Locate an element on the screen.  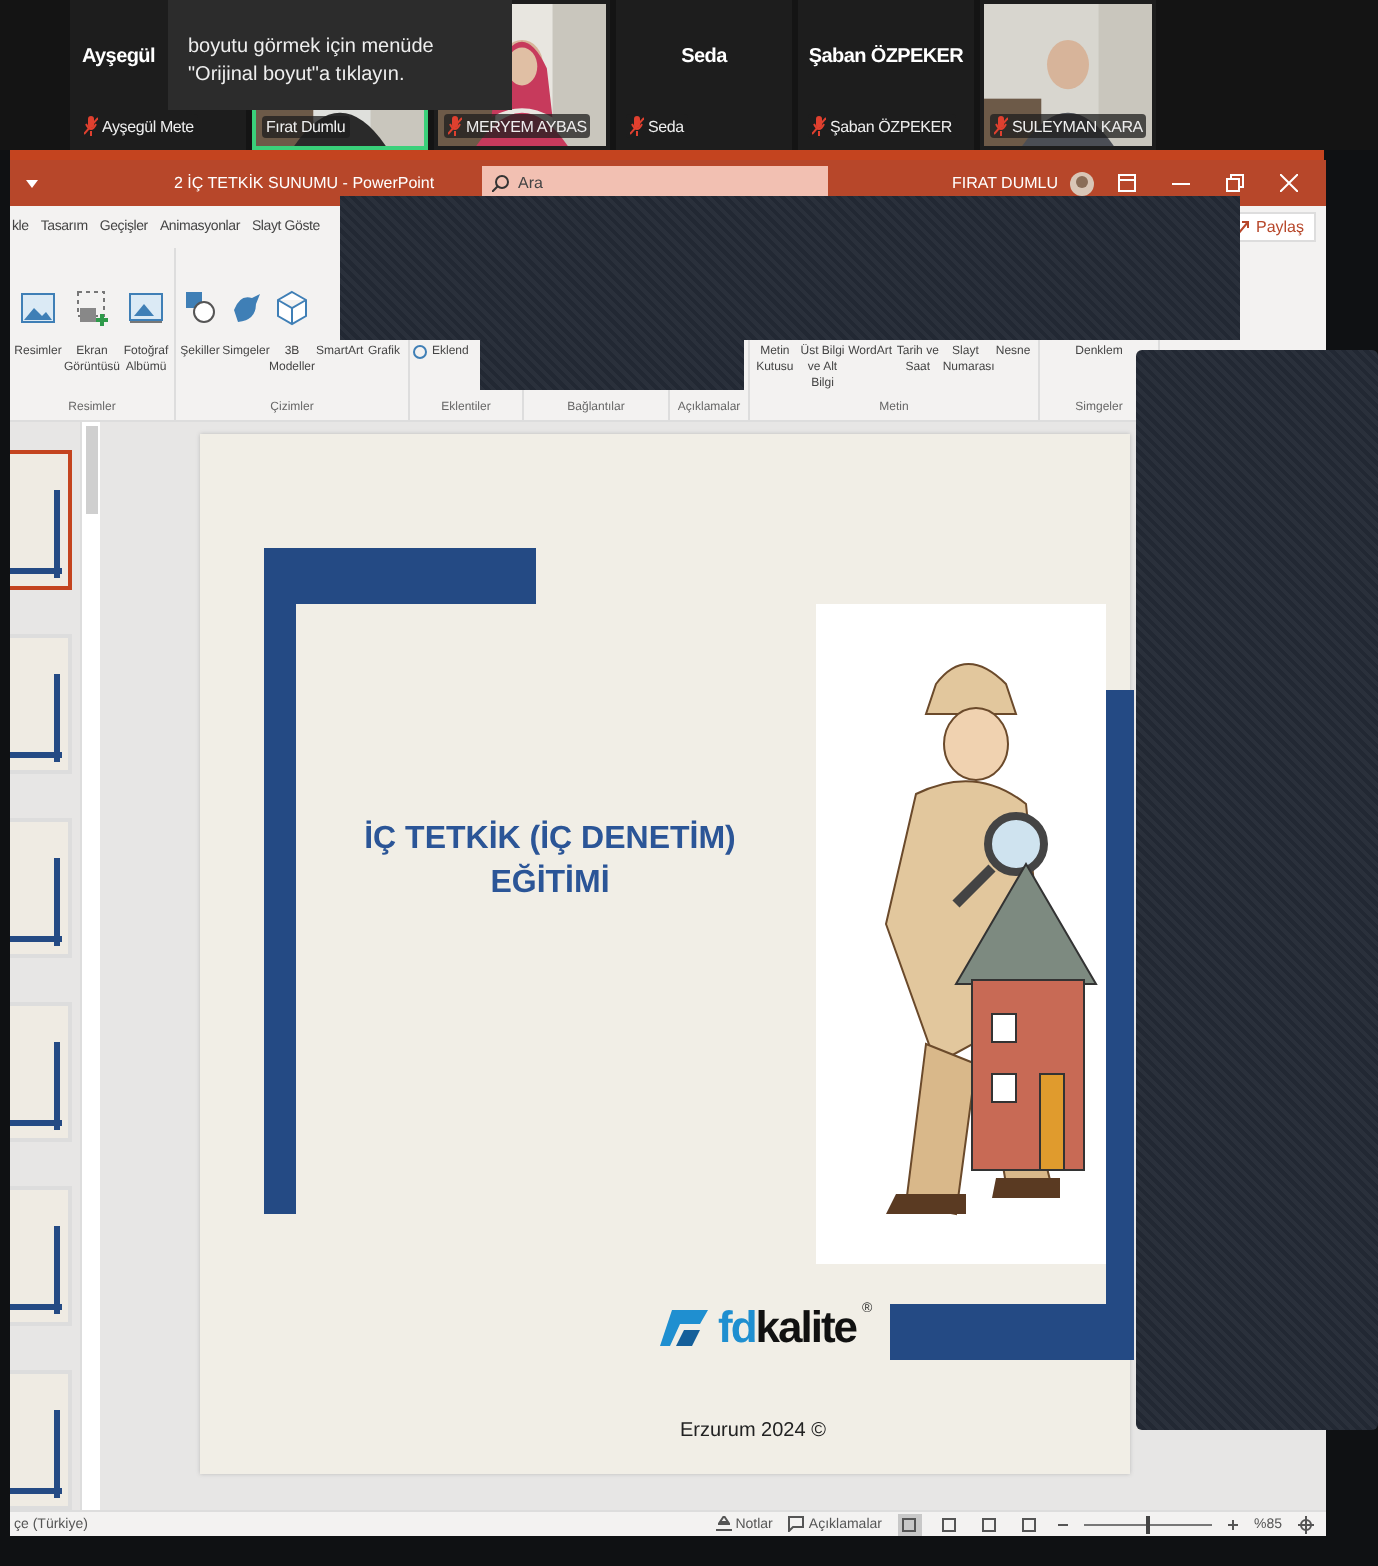
participant-name: Şaban ÖZPEKER is located at coordinates (891, 126).